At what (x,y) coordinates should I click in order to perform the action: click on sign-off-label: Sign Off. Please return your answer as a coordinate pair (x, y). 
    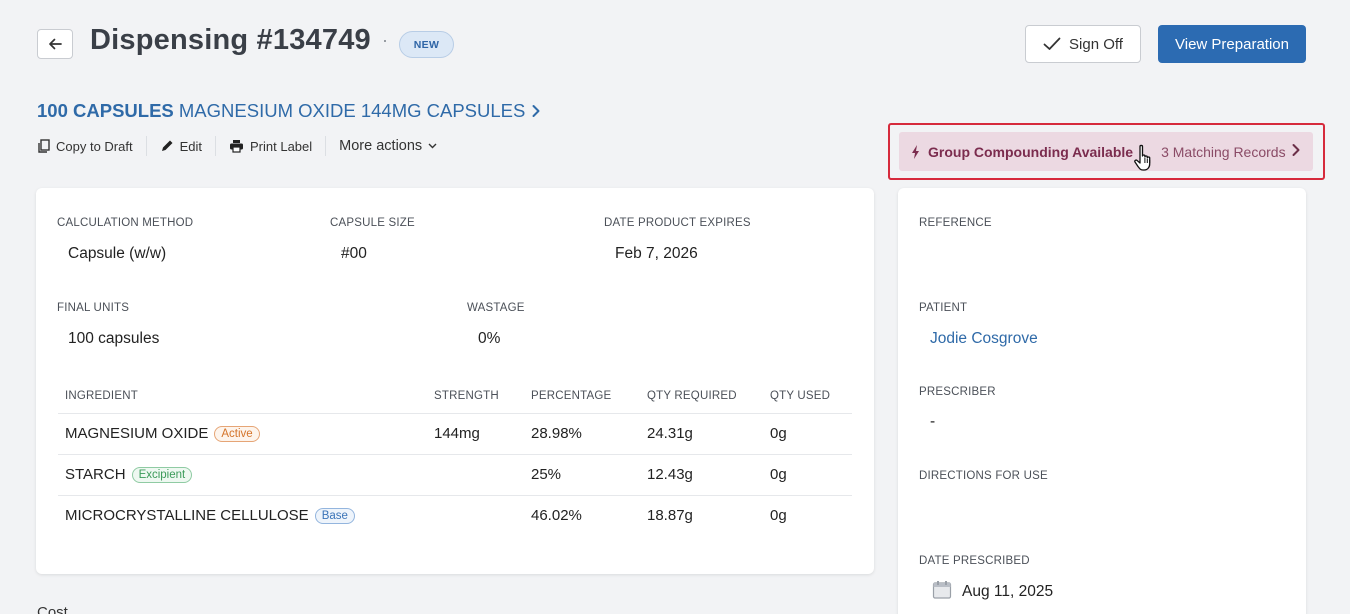
    Looking at the image, I should click on (1096, 44).